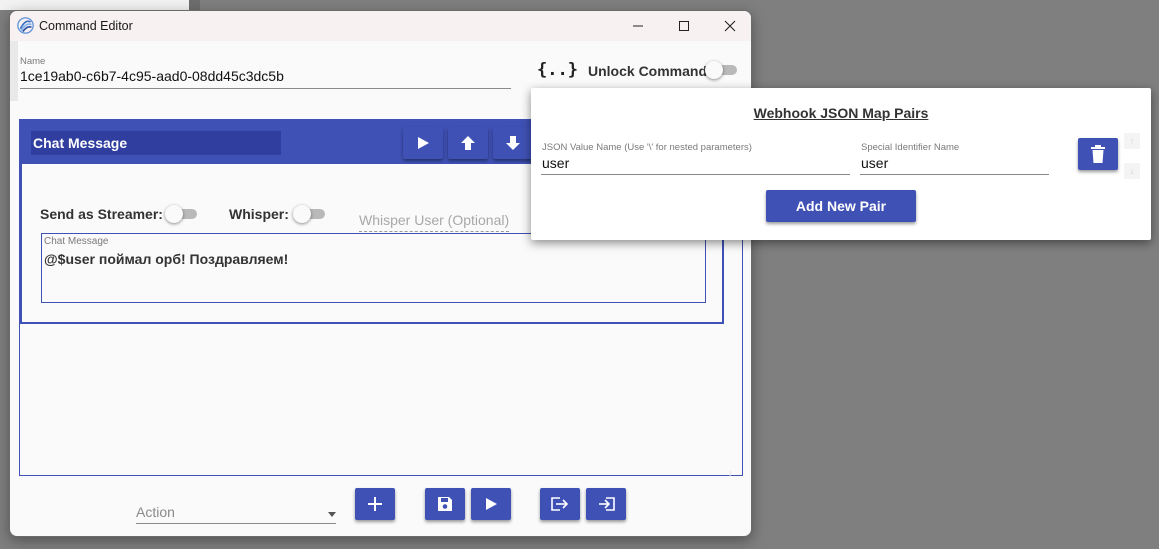 The image size is (1159, 549). I want to click on special-identifier-underline, so click(954, 174).